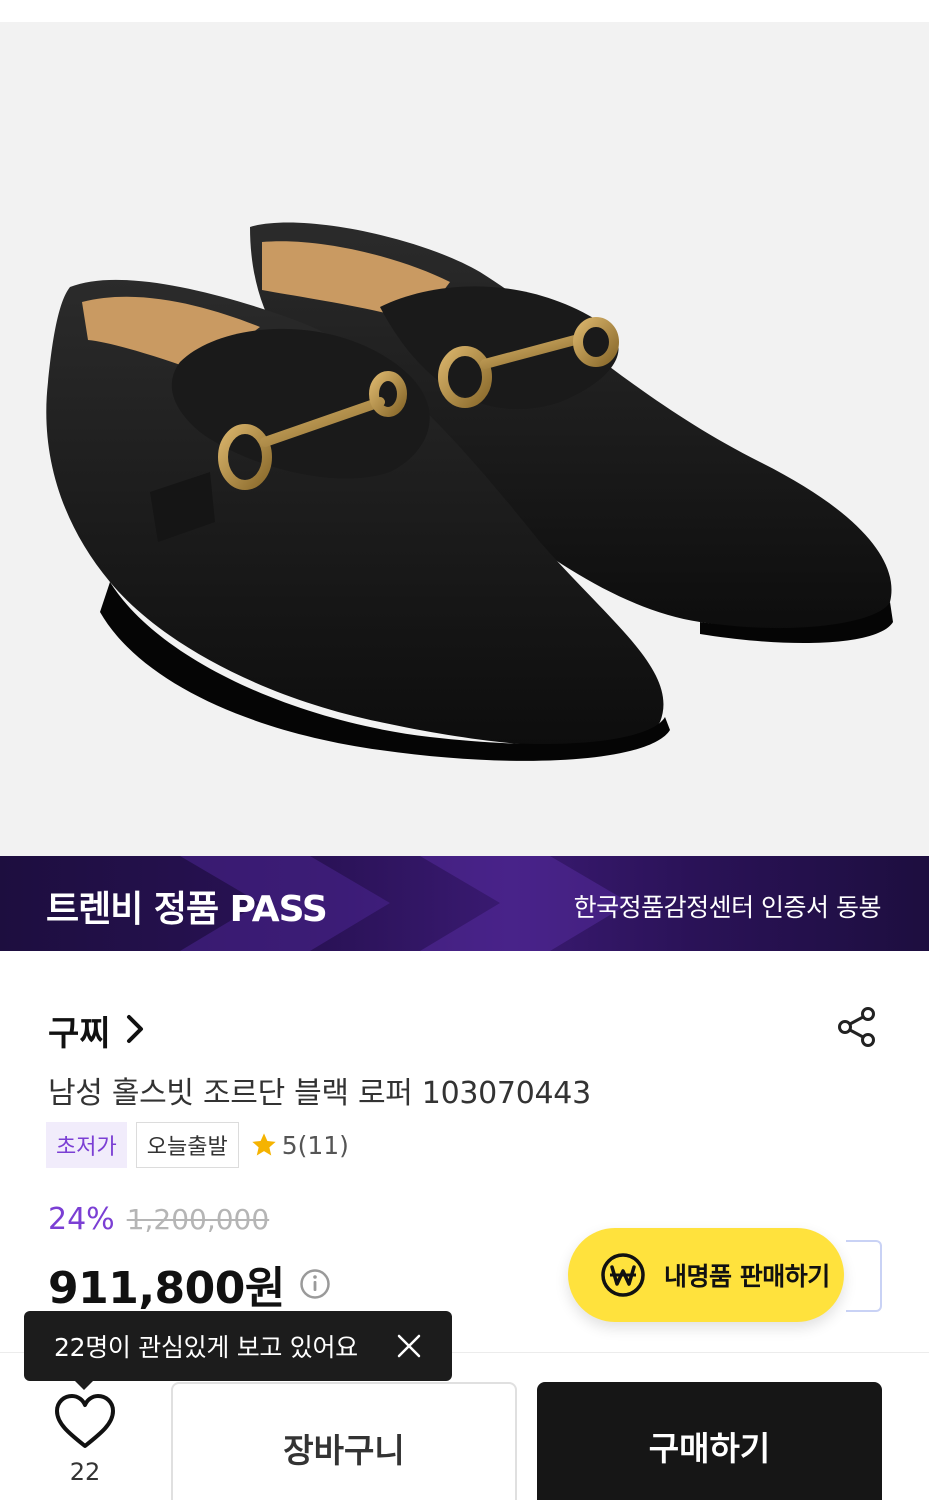 The image size is (929, 1500). Describe the element at coordinates (81, 1219) in the screenshot. I see `discount-rate: 24%` at that location.